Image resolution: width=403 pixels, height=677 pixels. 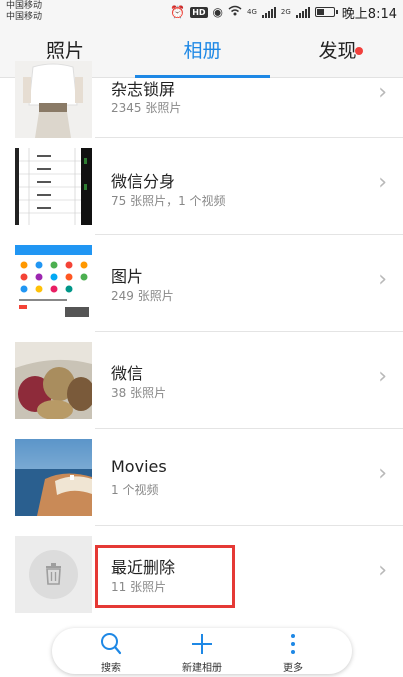 I want to click on album-item-wechat-clone: 微信分身 75 张照片，1 个视频 ›, so click(x=201, y=186).